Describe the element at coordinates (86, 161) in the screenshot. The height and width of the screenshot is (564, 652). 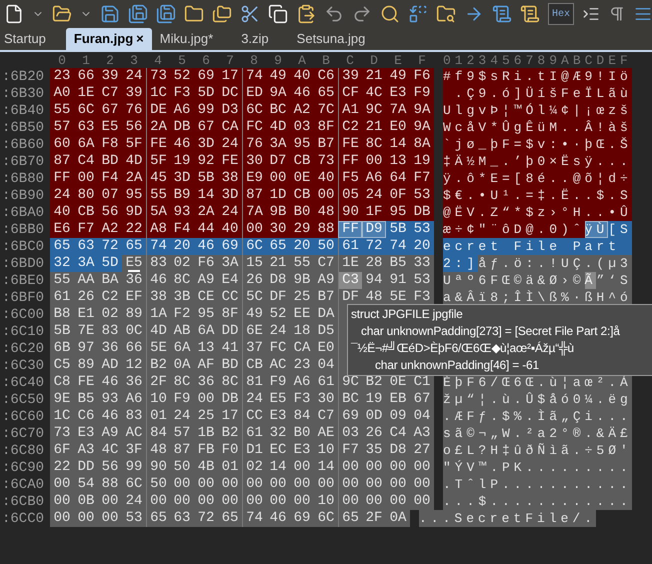
I see `hex-byte: C4` at that location.